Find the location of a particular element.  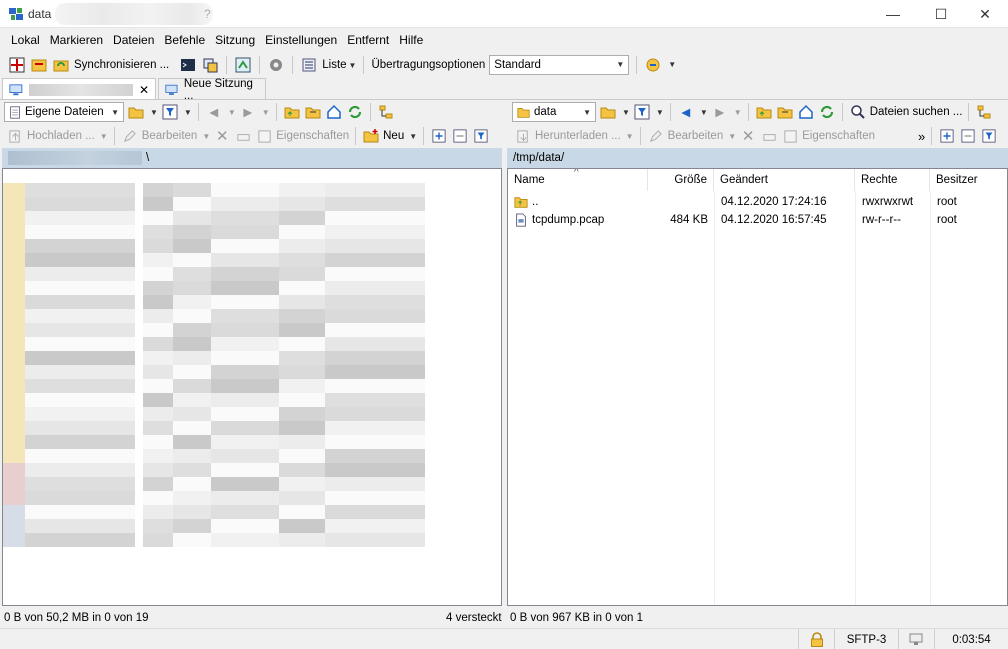

new-folder-icon is located at coordinates (371, 136).